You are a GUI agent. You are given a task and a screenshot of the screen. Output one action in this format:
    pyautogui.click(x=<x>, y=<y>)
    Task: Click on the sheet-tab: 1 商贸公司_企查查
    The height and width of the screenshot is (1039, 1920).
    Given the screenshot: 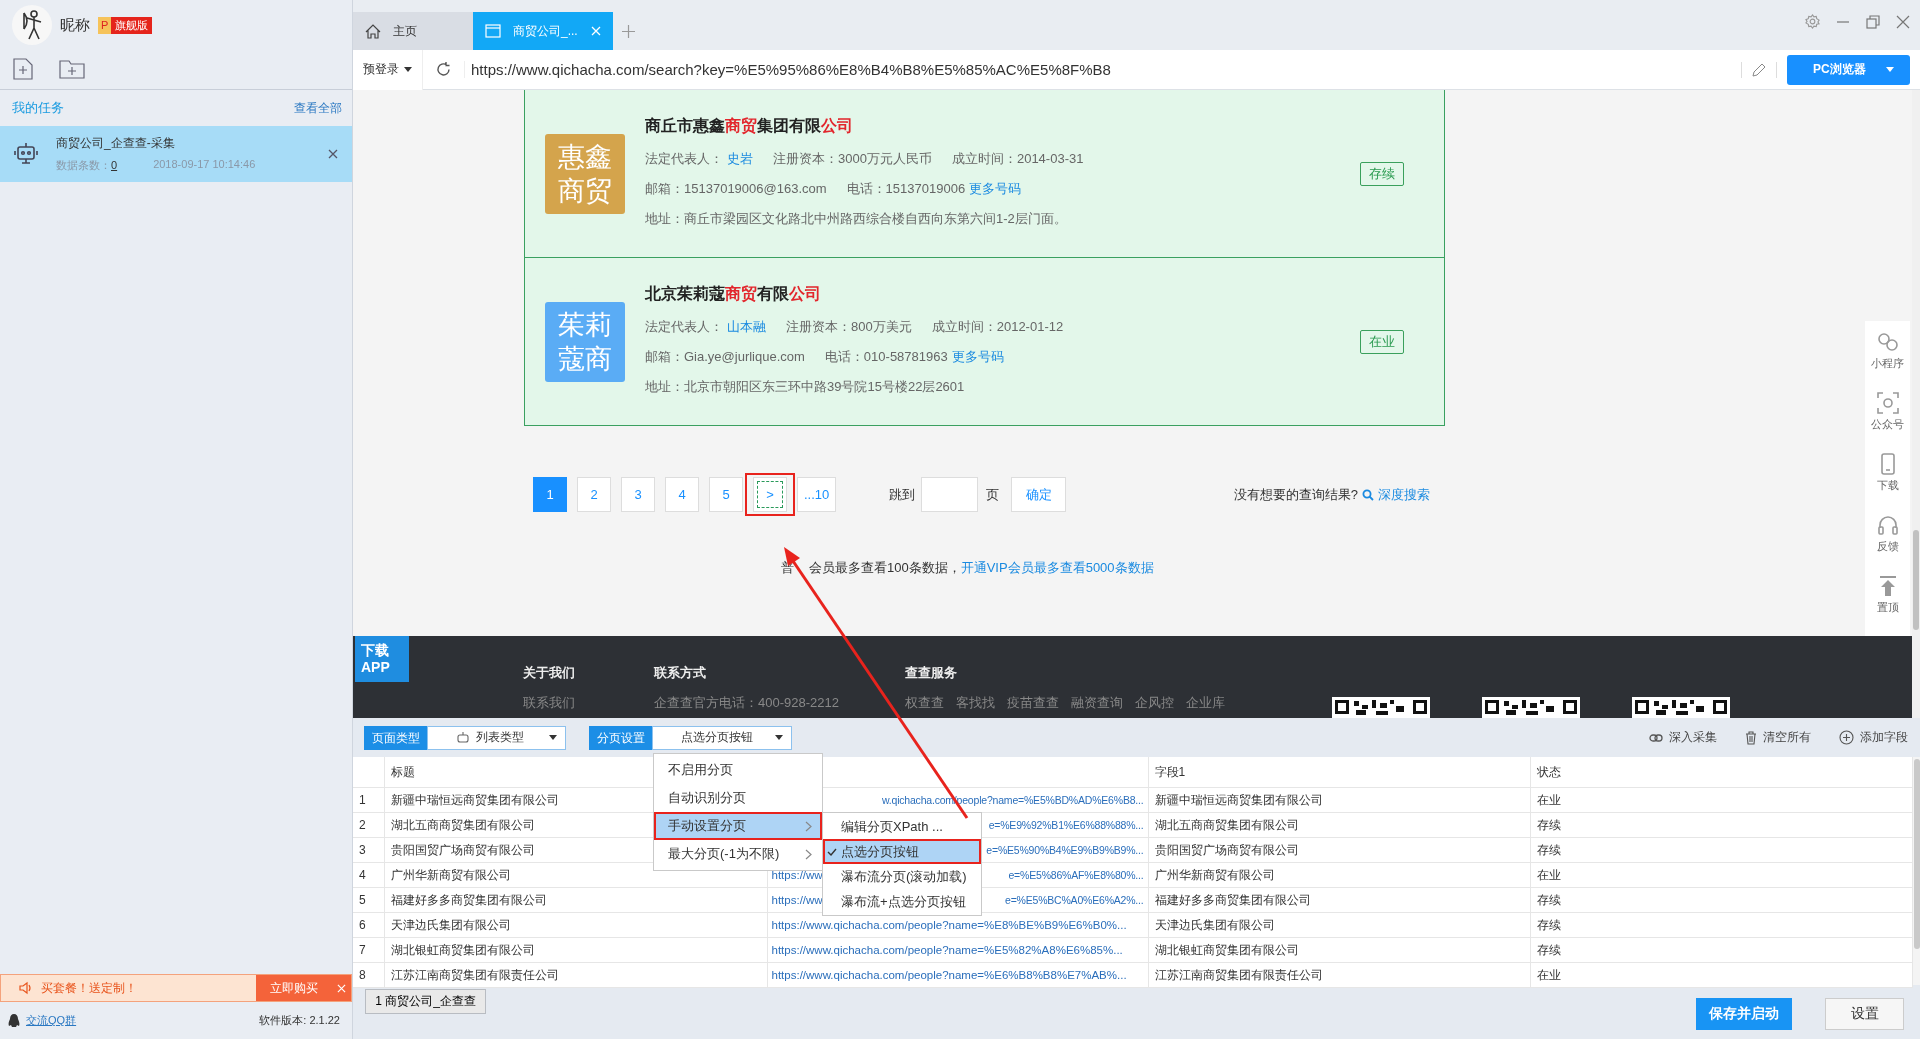 What is the action you would take?
    pyautogui.click(x=425, y=1001)
    